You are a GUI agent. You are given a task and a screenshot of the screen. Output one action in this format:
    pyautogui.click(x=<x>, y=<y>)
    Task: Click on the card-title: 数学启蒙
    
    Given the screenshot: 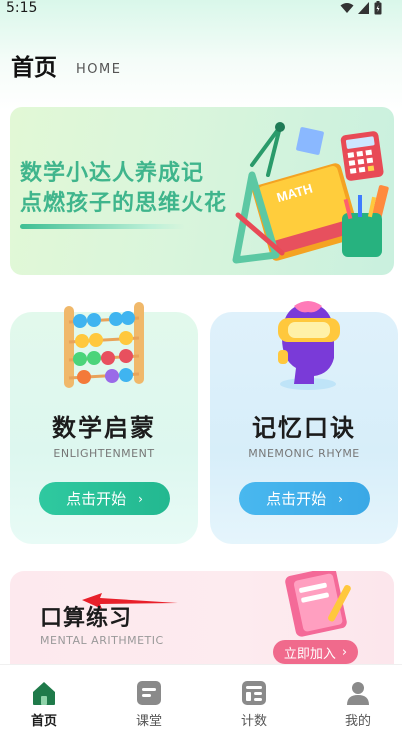 What is the action you would take?
    pyautogui.click(x=104, y=428)
    